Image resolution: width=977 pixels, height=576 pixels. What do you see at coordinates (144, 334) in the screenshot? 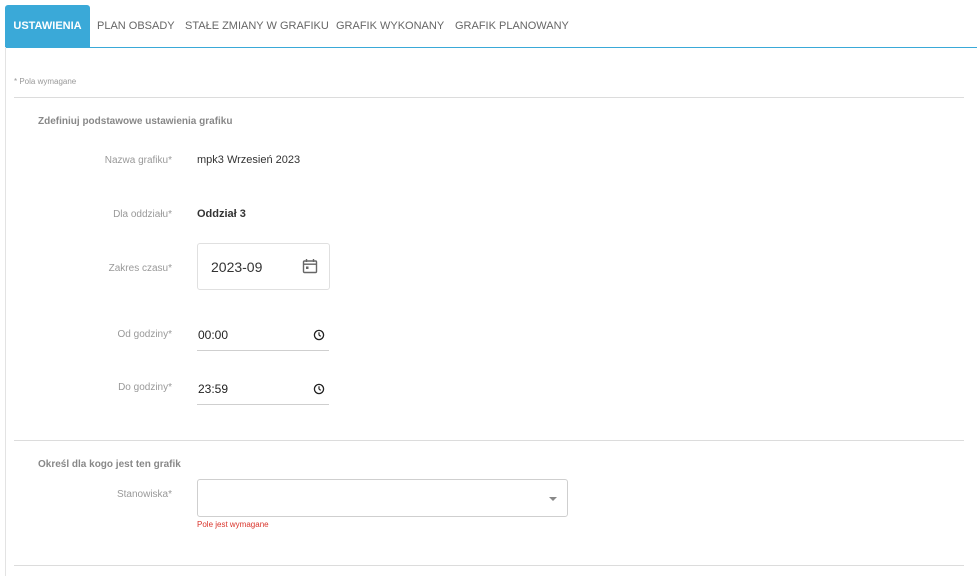
I see `from-hour-label: Od godziny*` at bounding box center [144, 334].